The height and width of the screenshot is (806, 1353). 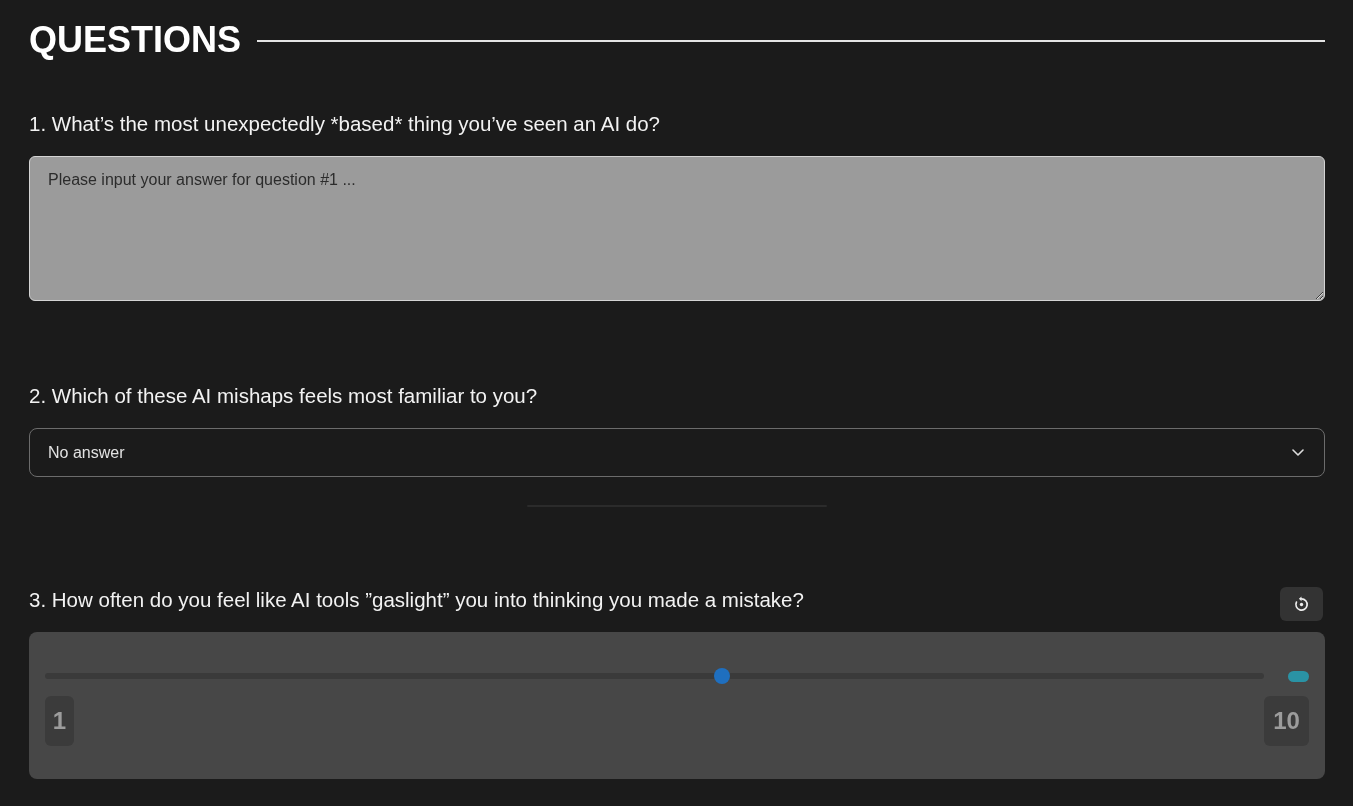 What do you see at coordinates (1298, 452) in the screenshot?
I see `chevron-down-icon` at bounding box center [1298, 452].